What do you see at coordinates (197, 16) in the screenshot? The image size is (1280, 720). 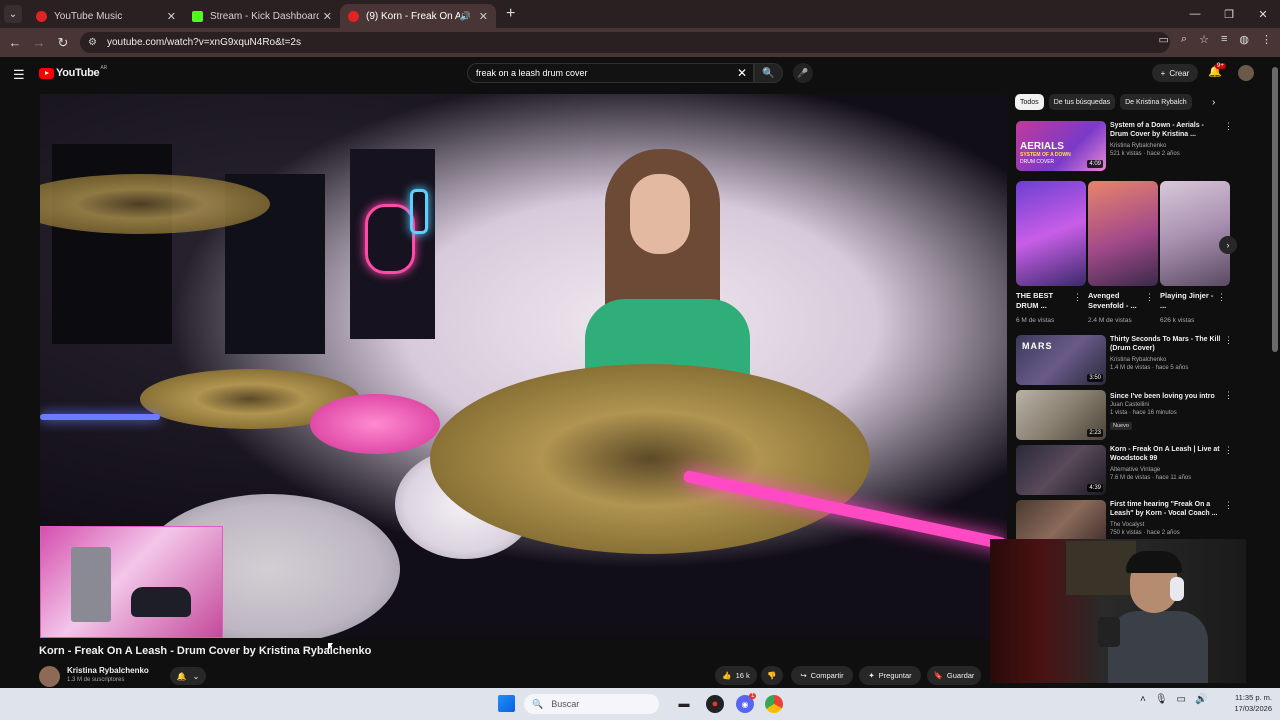 I see `kick-favicon-icon` at bounding box center [197, 16].